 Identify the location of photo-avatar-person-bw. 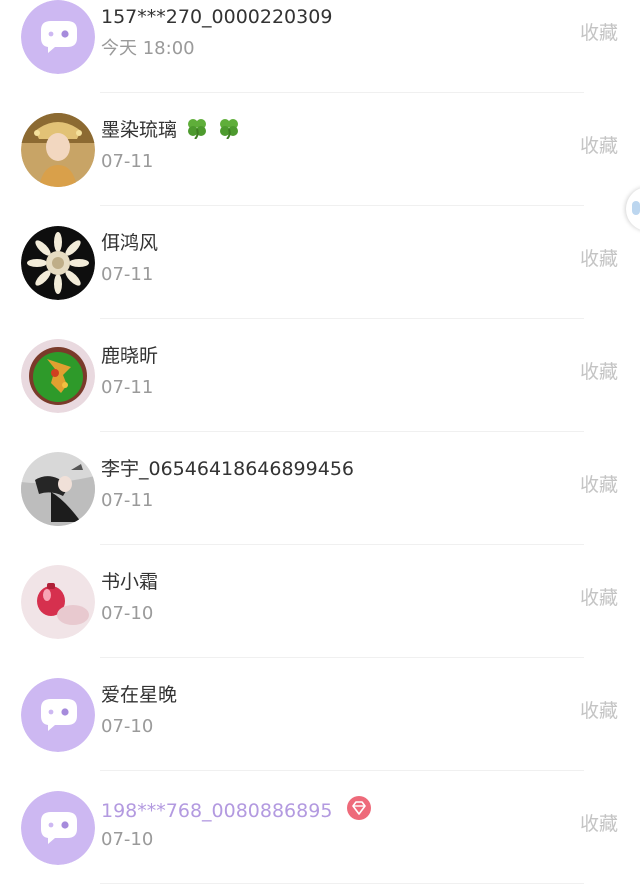
(58, 489).